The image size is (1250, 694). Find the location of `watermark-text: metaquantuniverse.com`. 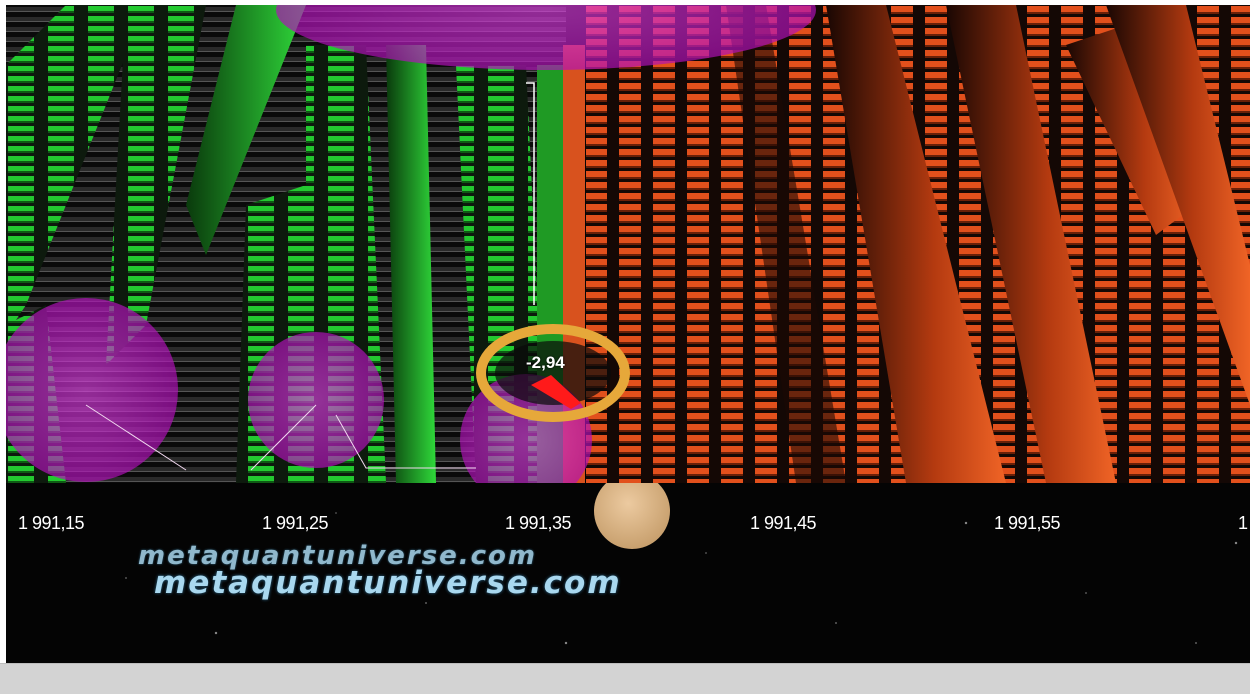

watermark-text: metaquantuniverse.com is located at coordinates (388, 583).